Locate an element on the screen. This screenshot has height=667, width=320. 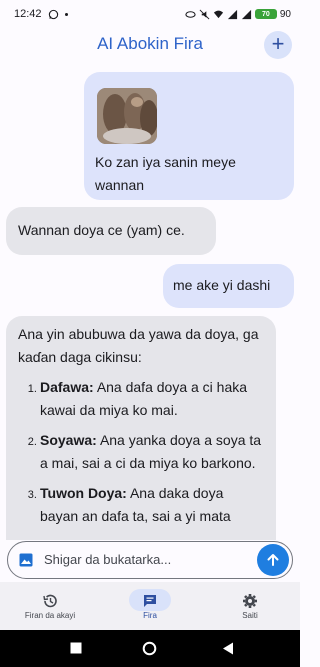
back-button is located at coordinates (228, 648).